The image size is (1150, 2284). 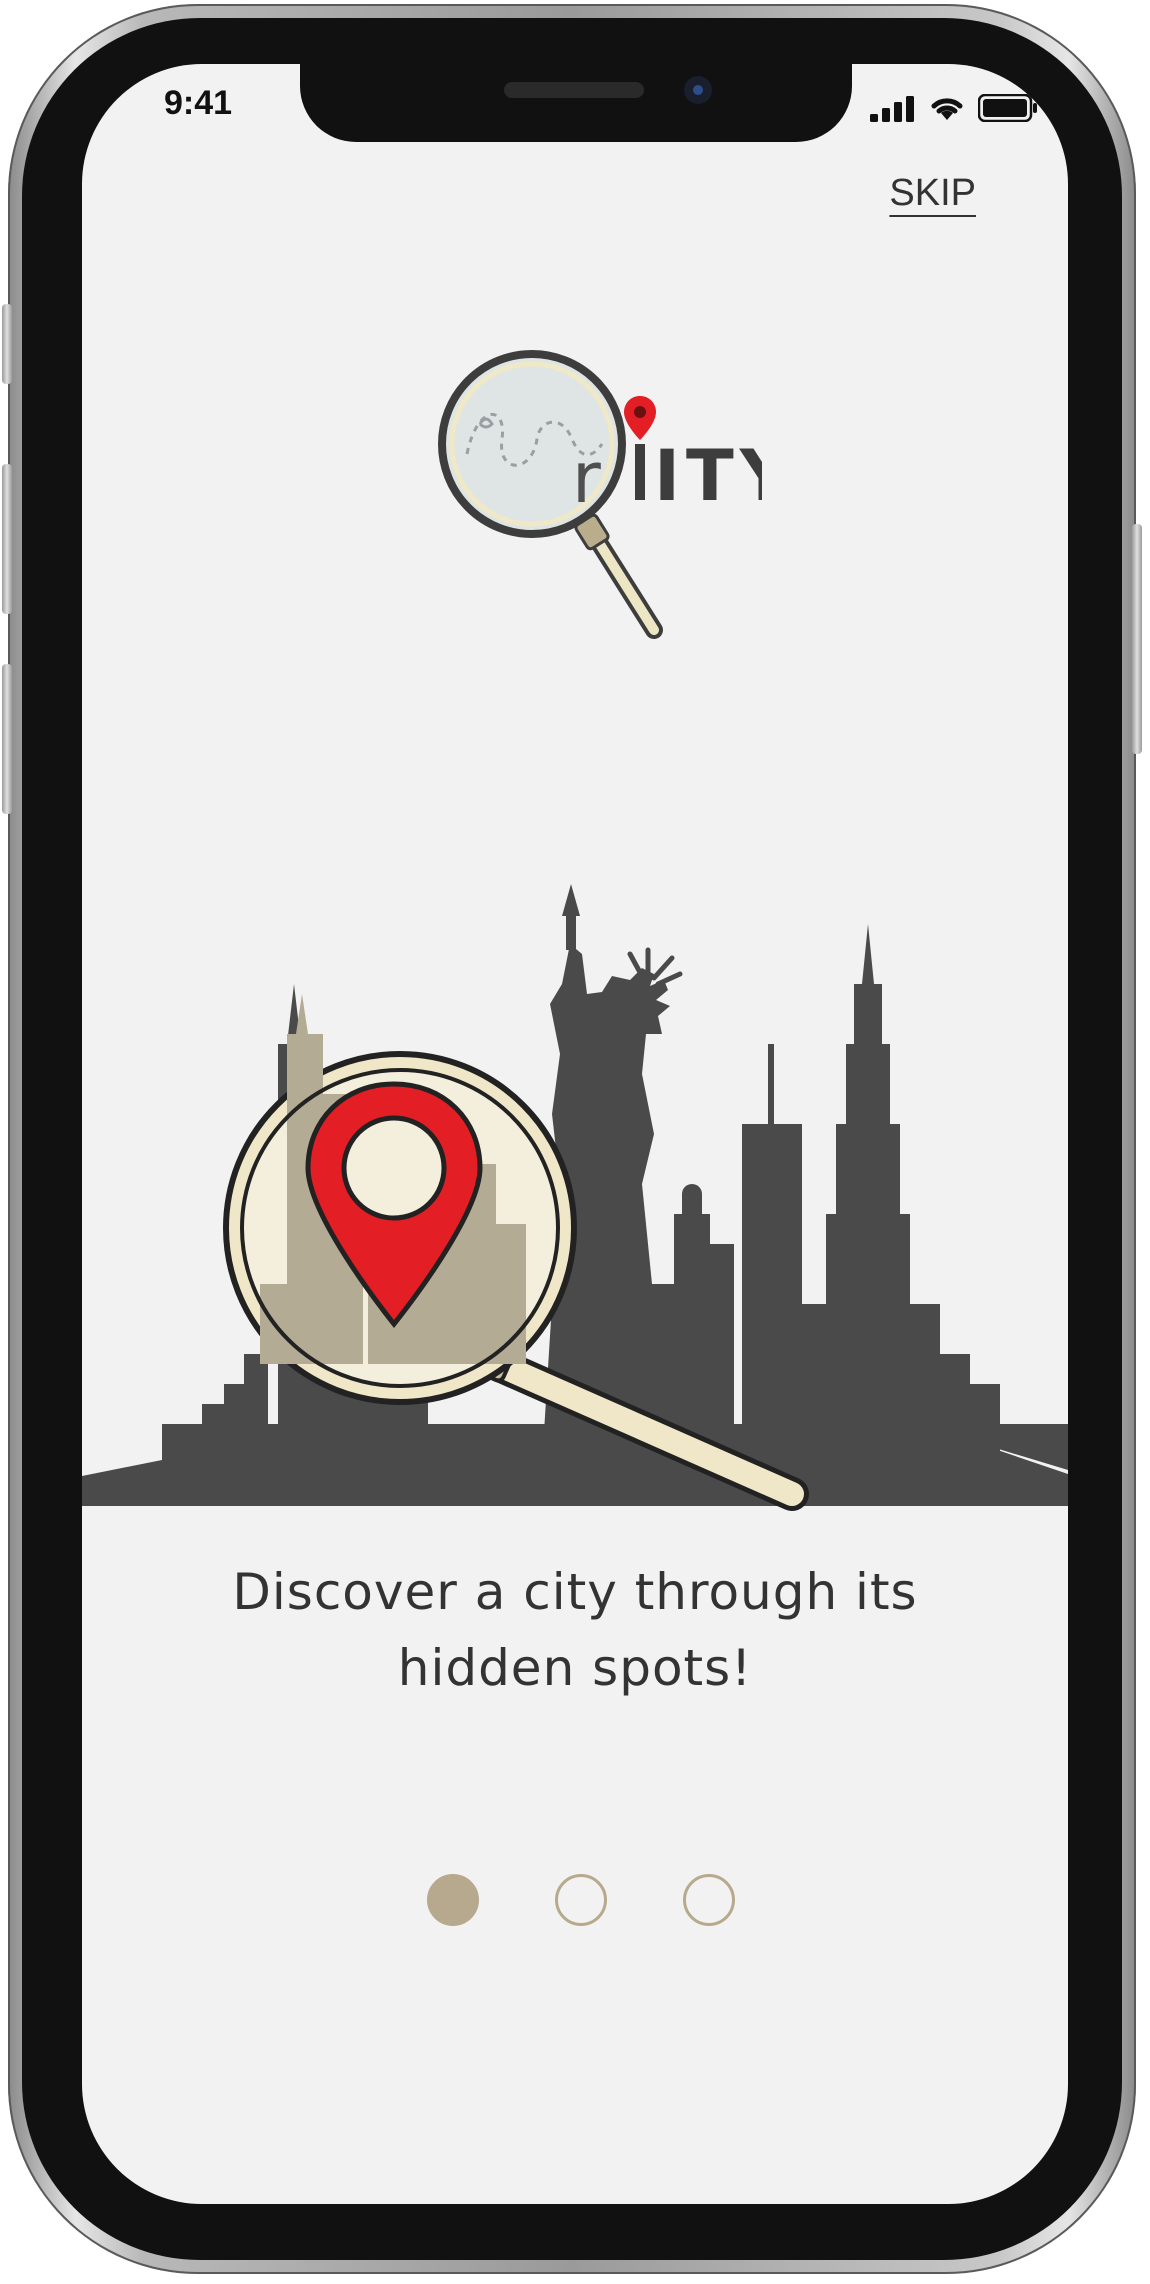 I want to click on app-logo: r ITY, so click(x=600, y=494).